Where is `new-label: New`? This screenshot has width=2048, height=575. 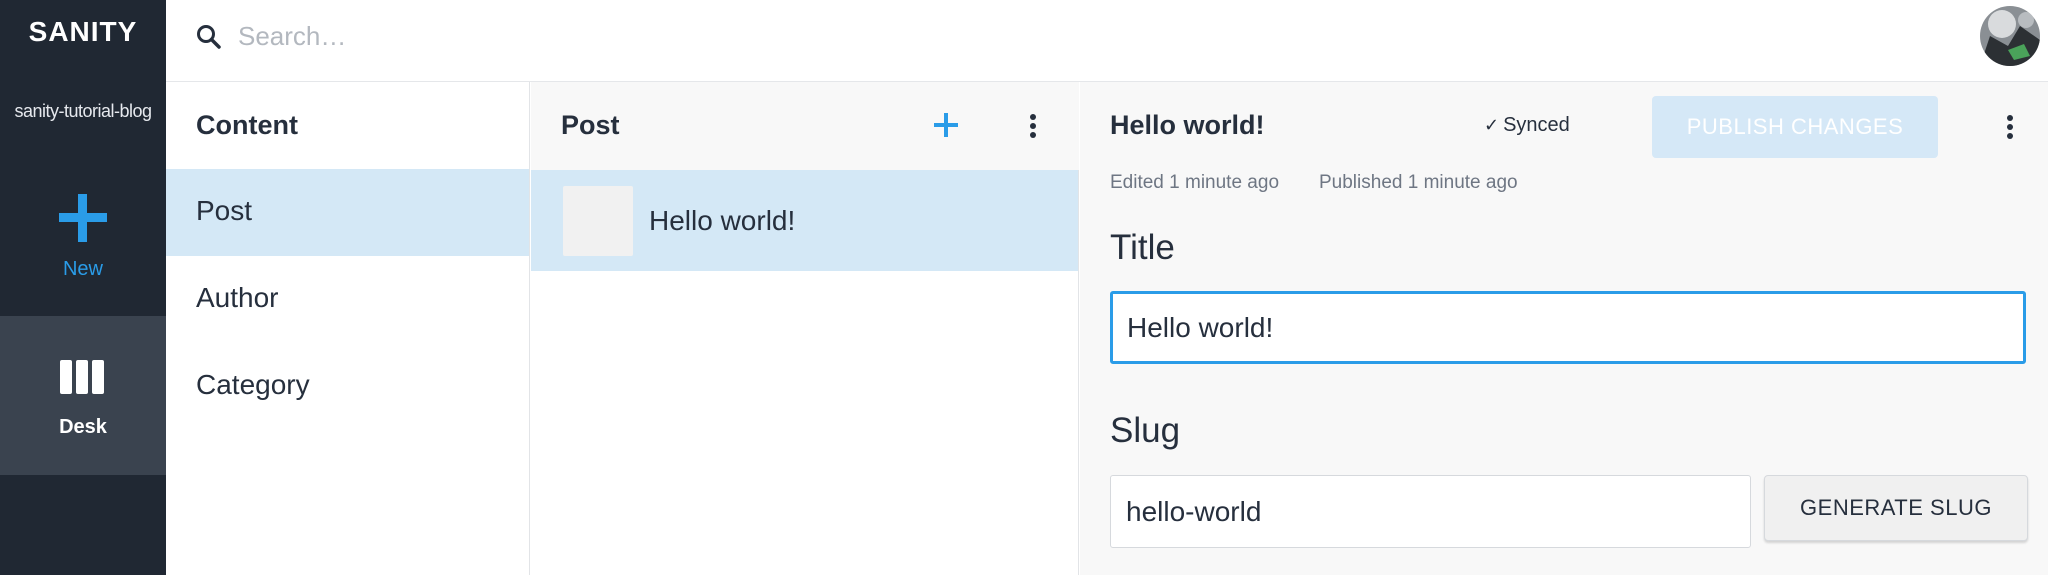
new-label: New is located at coordinates (82, 269).